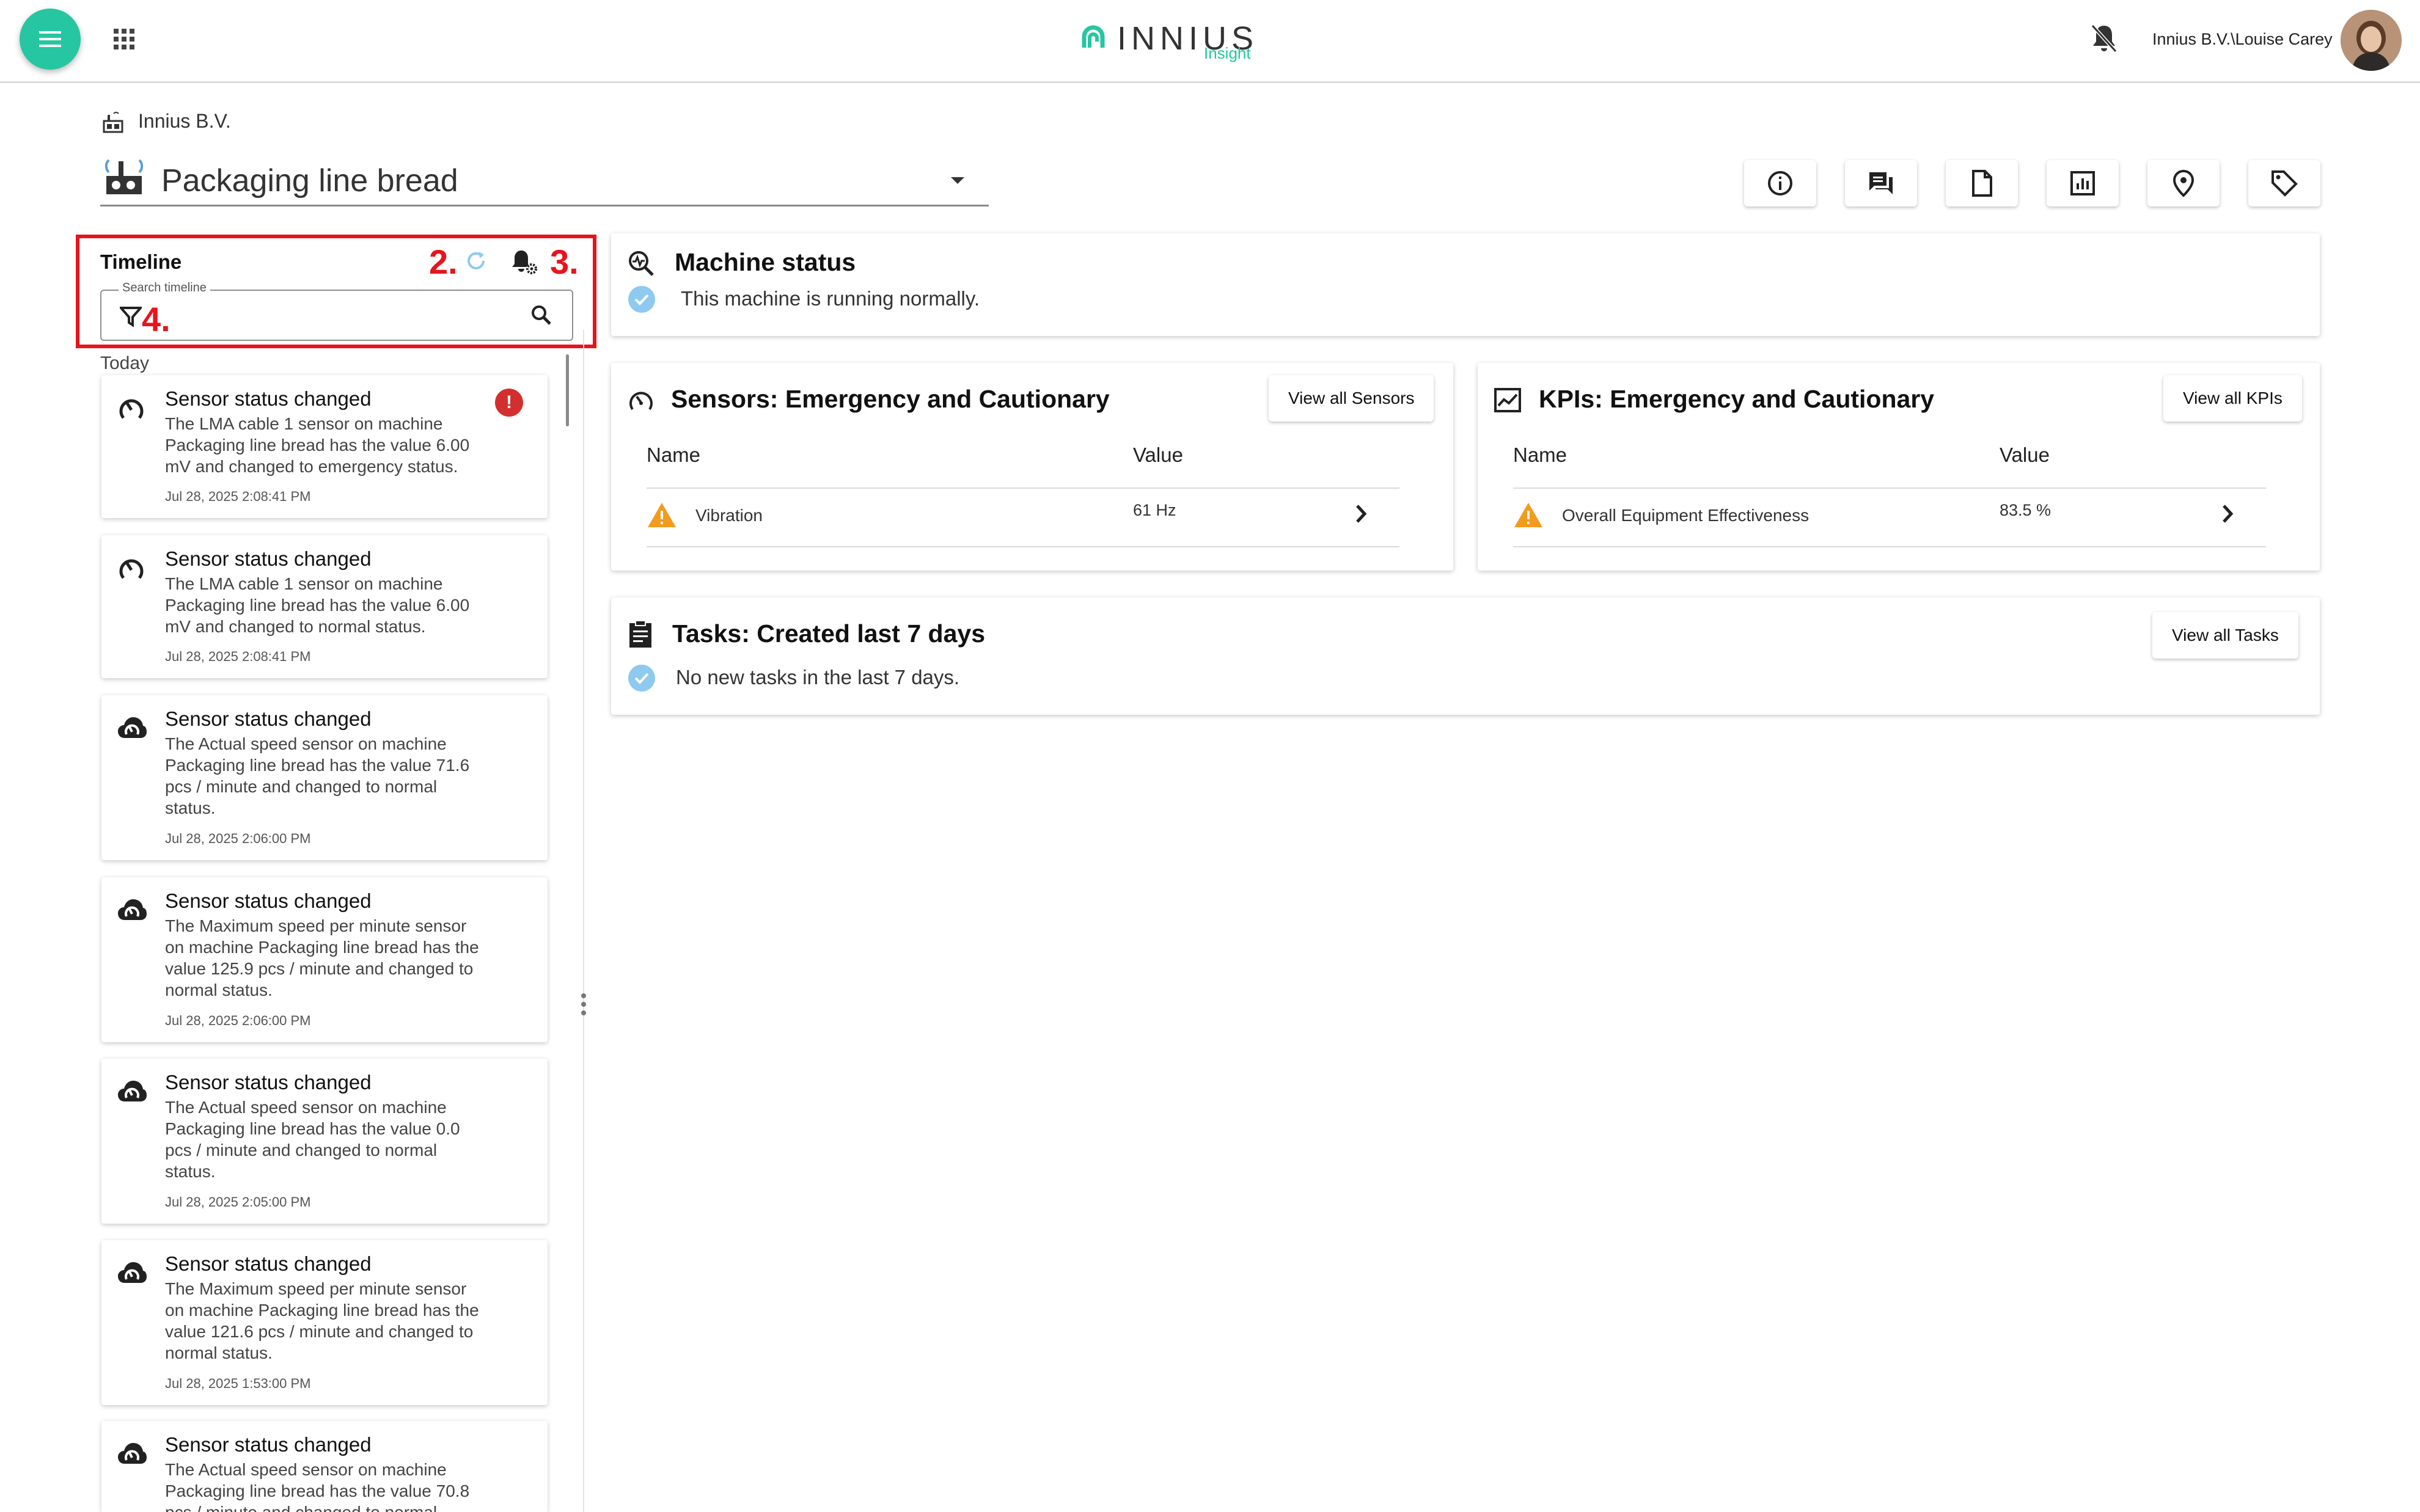  I want to click on view-all-kpis-button: View all KPIs, so click(2233, 398).